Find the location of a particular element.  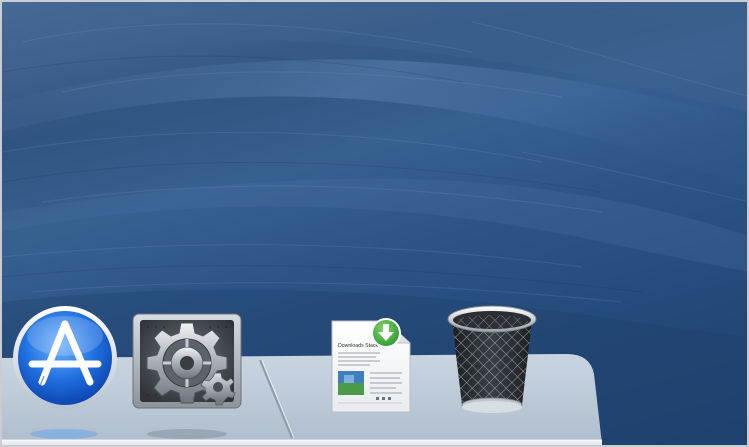

dock-item-downloads-stack: Downloads Stack is located at coordinates (371, 363).